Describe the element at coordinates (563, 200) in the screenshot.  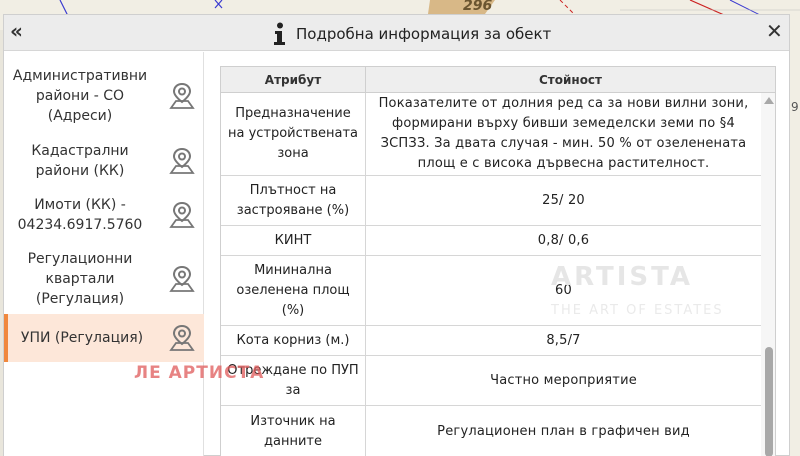
I see `value-cell: 25/ 20` at that location.